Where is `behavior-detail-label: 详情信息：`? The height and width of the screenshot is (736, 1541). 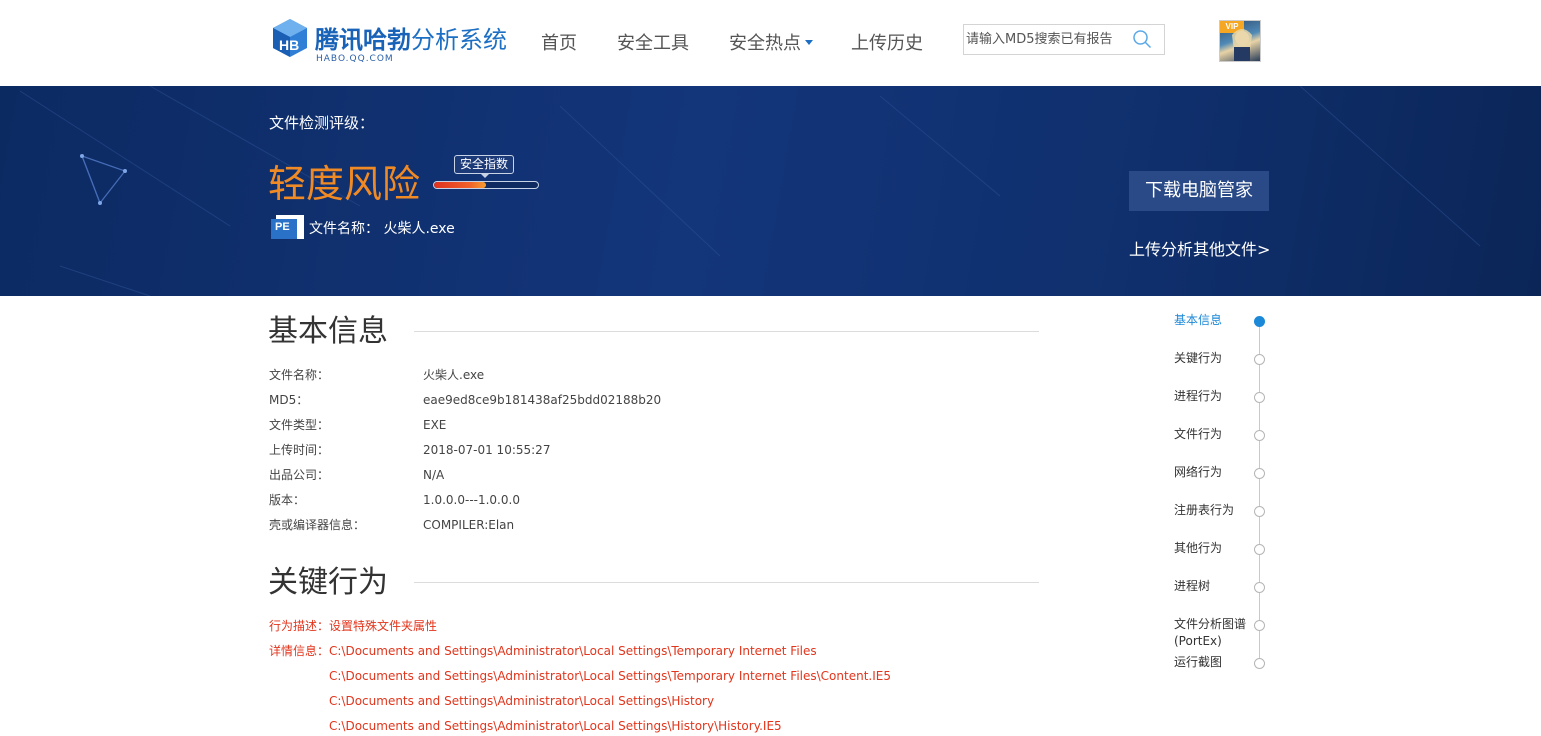
behavior-detail-label: 详情信息： is located at coordinates (299, 651).